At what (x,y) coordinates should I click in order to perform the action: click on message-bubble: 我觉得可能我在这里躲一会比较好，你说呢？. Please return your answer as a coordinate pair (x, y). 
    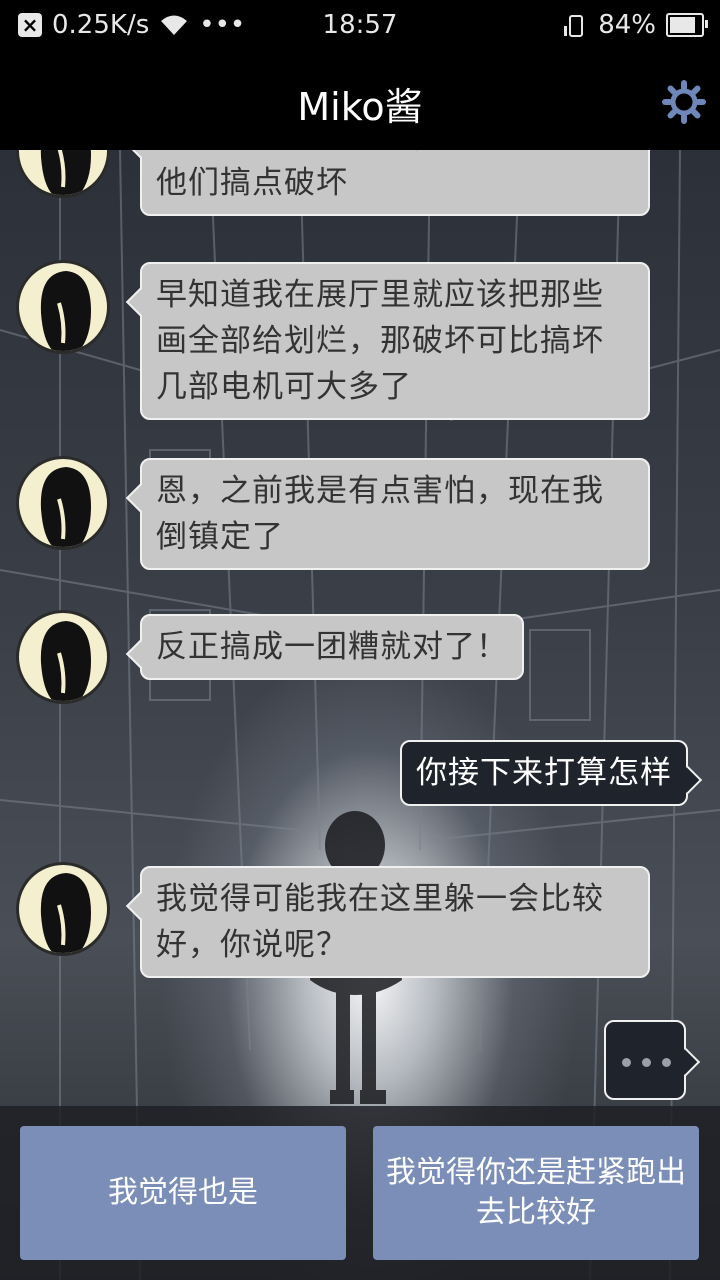
    Looking at the image, I should click on (395, 922).